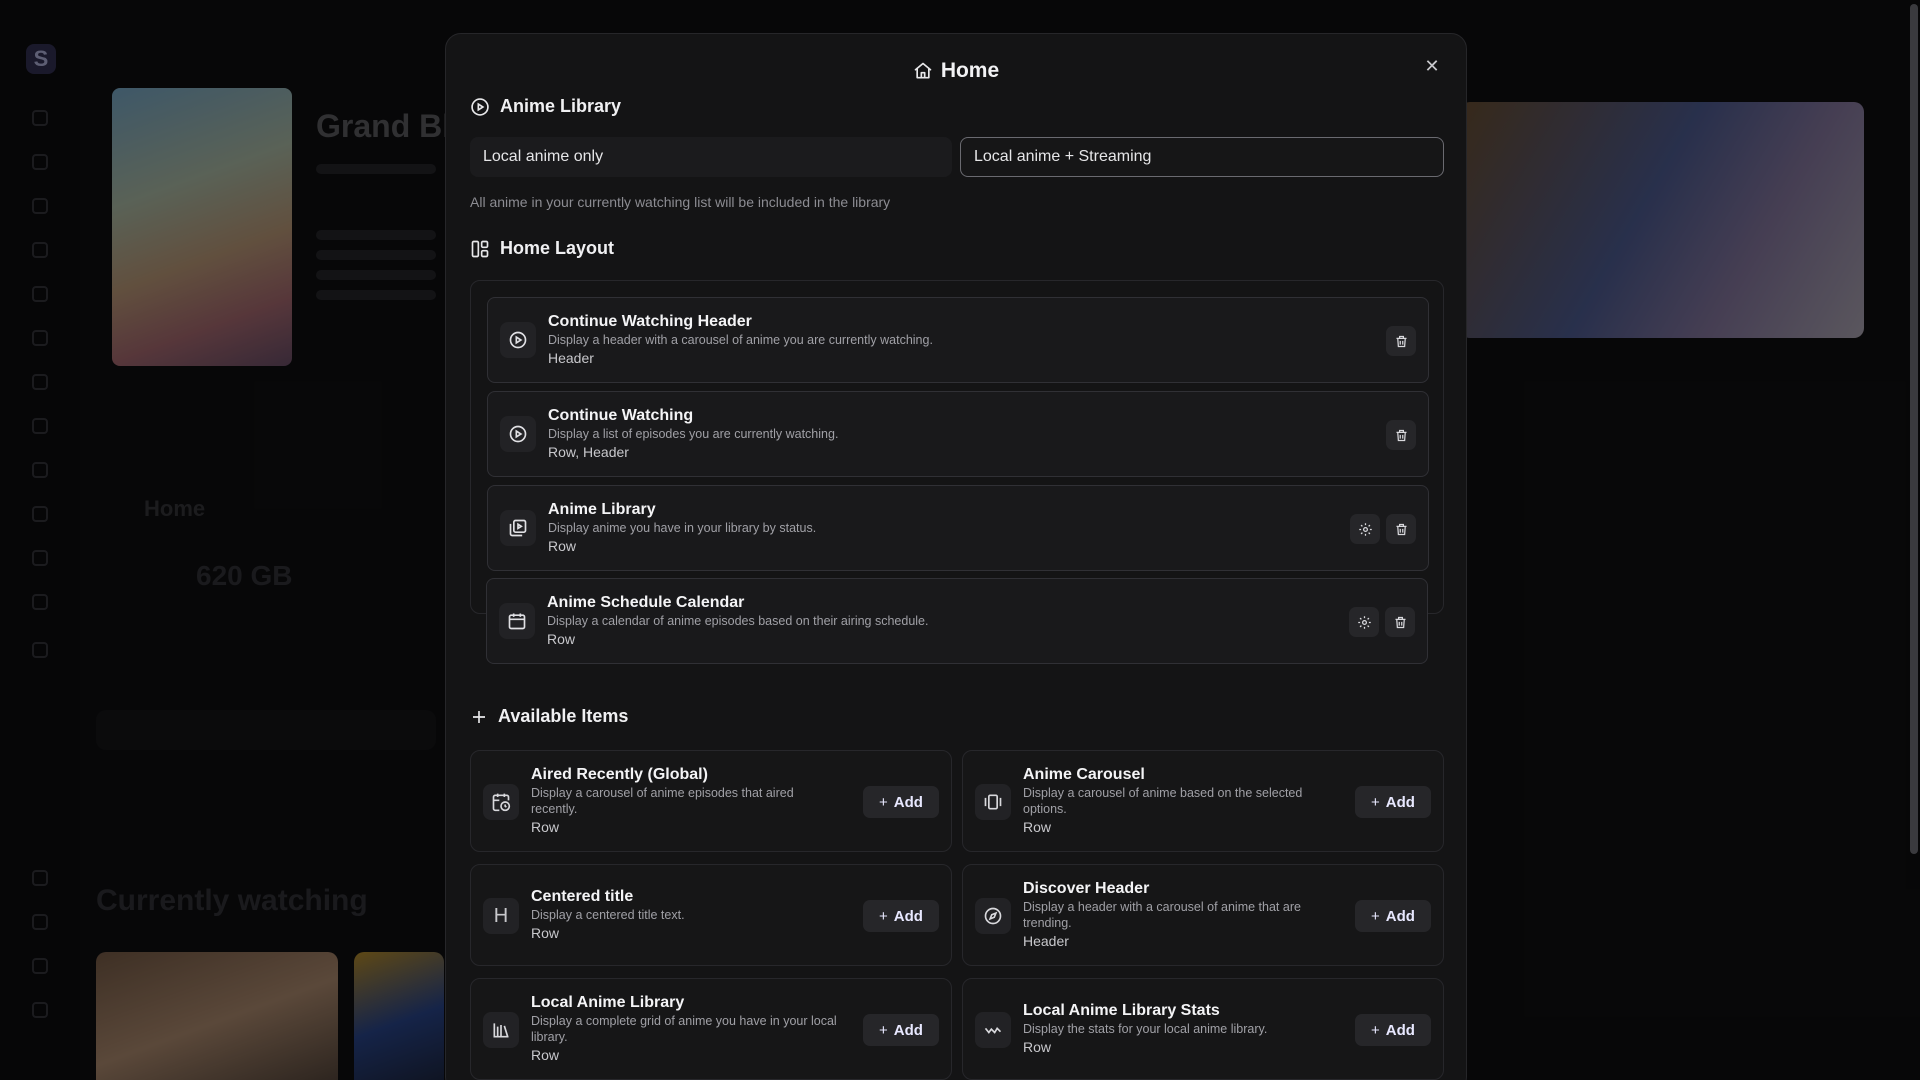 This screenshot has height=1080, width=1920. What do you see at coordinates (970, 70) in the screenshot?
I see `modal-title: Home` at bounding box center [970, 70].